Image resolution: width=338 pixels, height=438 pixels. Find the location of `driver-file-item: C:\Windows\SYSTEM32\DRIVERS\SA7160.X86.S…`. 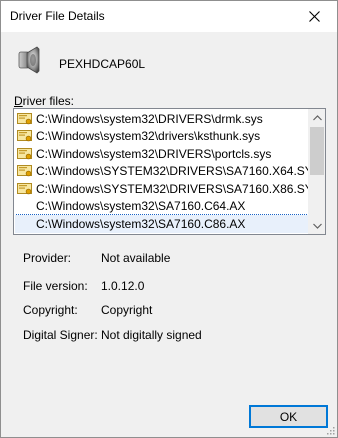

driver-file-item: C:\Windows\SYSTEM32\DRIVERS\SA7160.X86.S… is located at coordinates (161, 189).